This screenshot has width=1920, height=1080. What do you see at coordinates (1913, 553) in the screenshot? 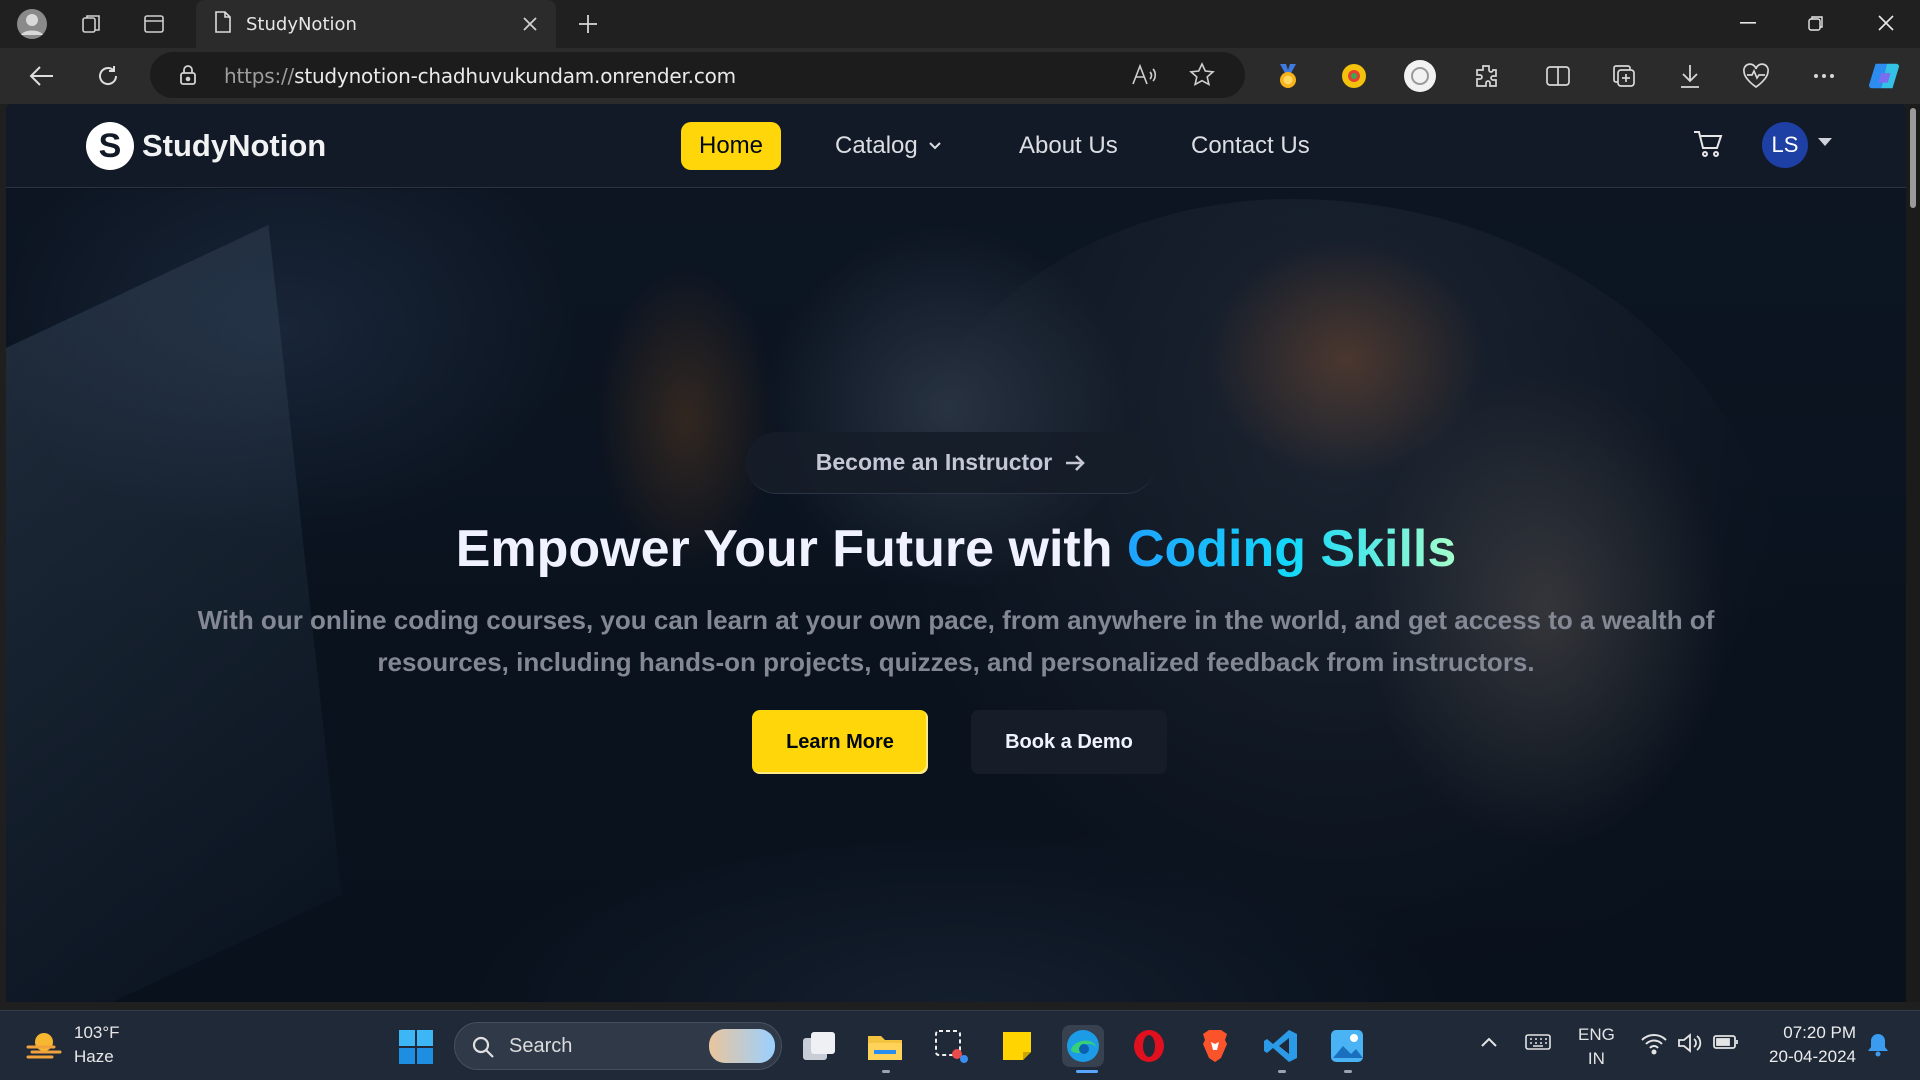
I see `page-scrollbar` at bounding box center [1913, 553].